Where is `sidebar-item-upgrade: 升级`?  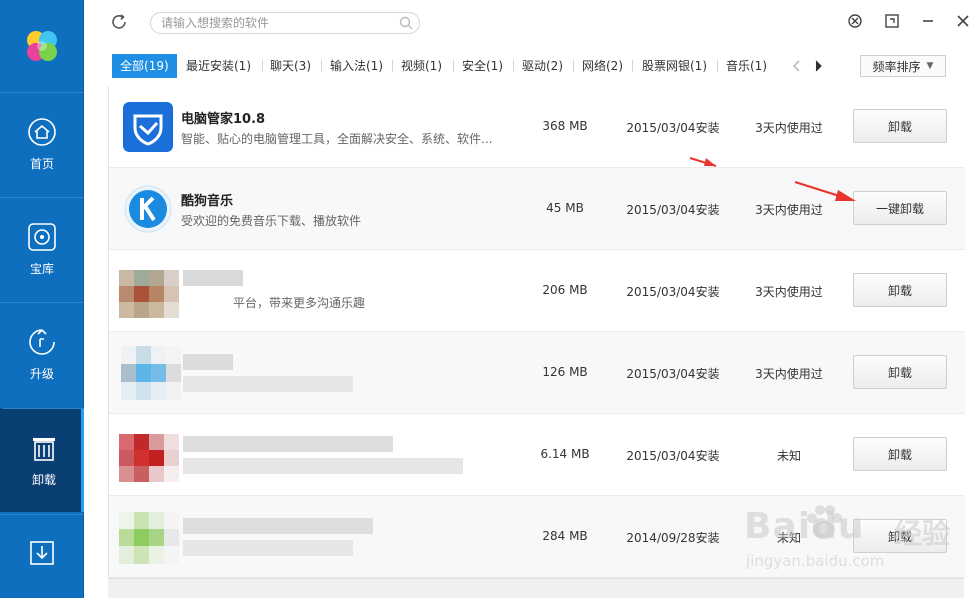 sidebar-item-upgrade: 升级 is located at coordinates (42, 354).